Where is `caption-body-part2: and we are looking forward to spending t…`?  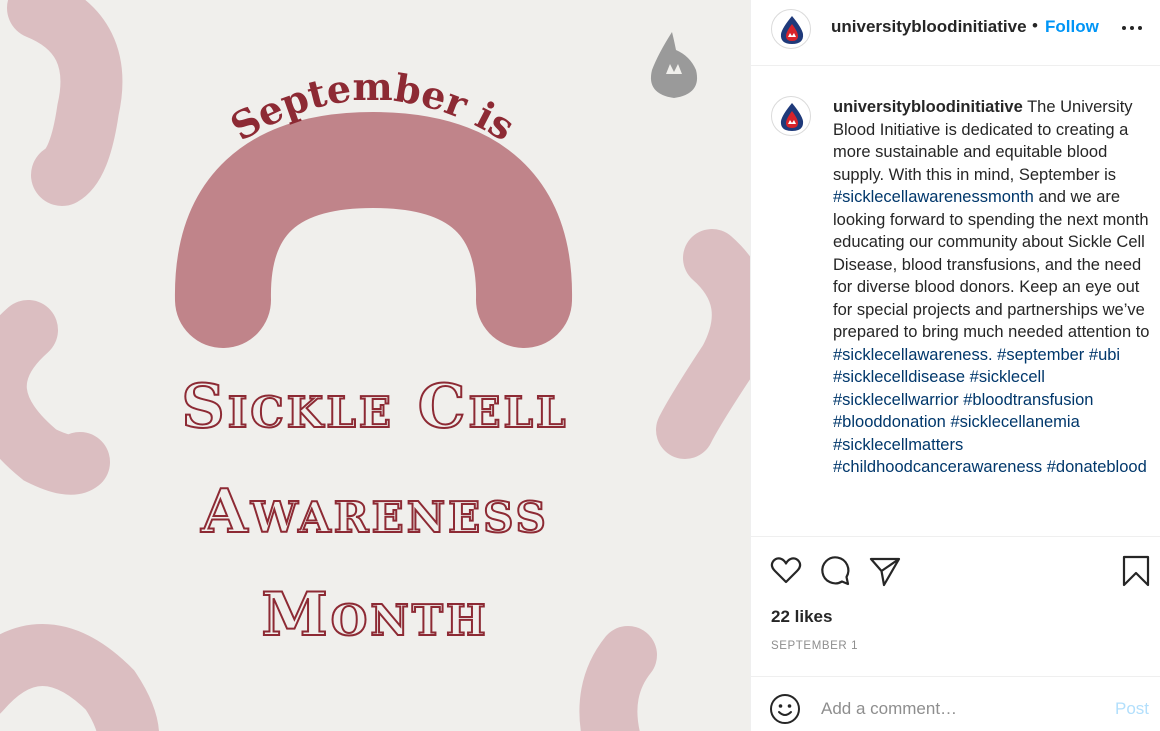 caption-body-part2: and we are looking forward to spending t… is located at coordinates (991, 264).